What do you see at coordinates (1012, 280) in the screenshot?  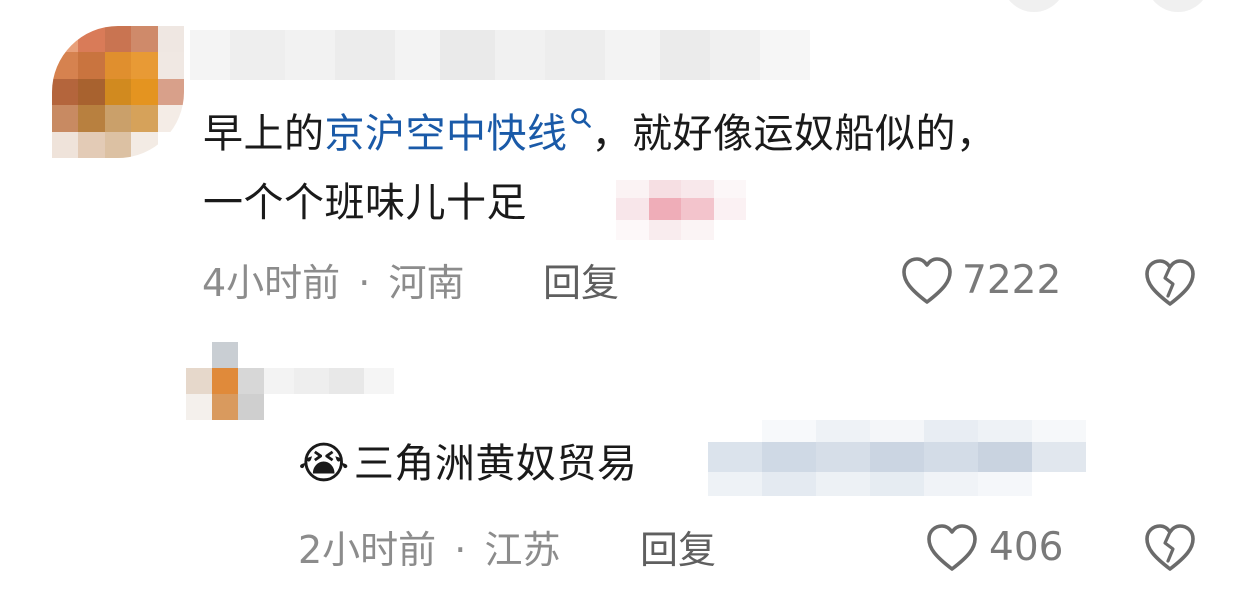 I see `like-count: 7222` at bounding box center [1012, 280].